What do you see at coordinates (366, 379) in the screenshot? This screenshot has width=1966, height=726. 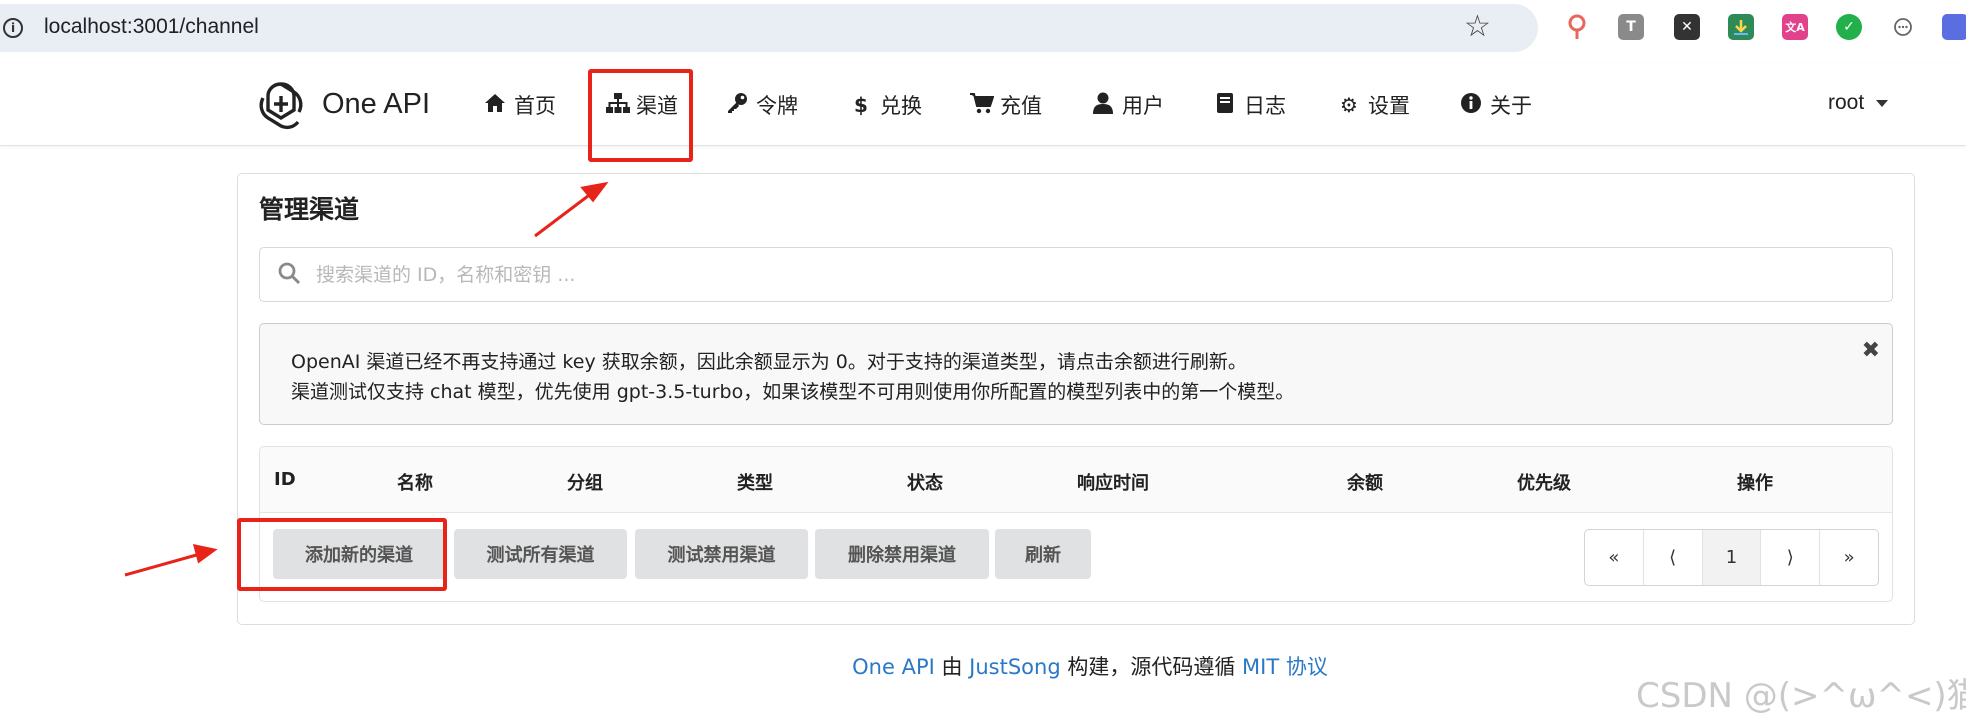 I see `annotation-arrows` at bounding box center [366, 379].